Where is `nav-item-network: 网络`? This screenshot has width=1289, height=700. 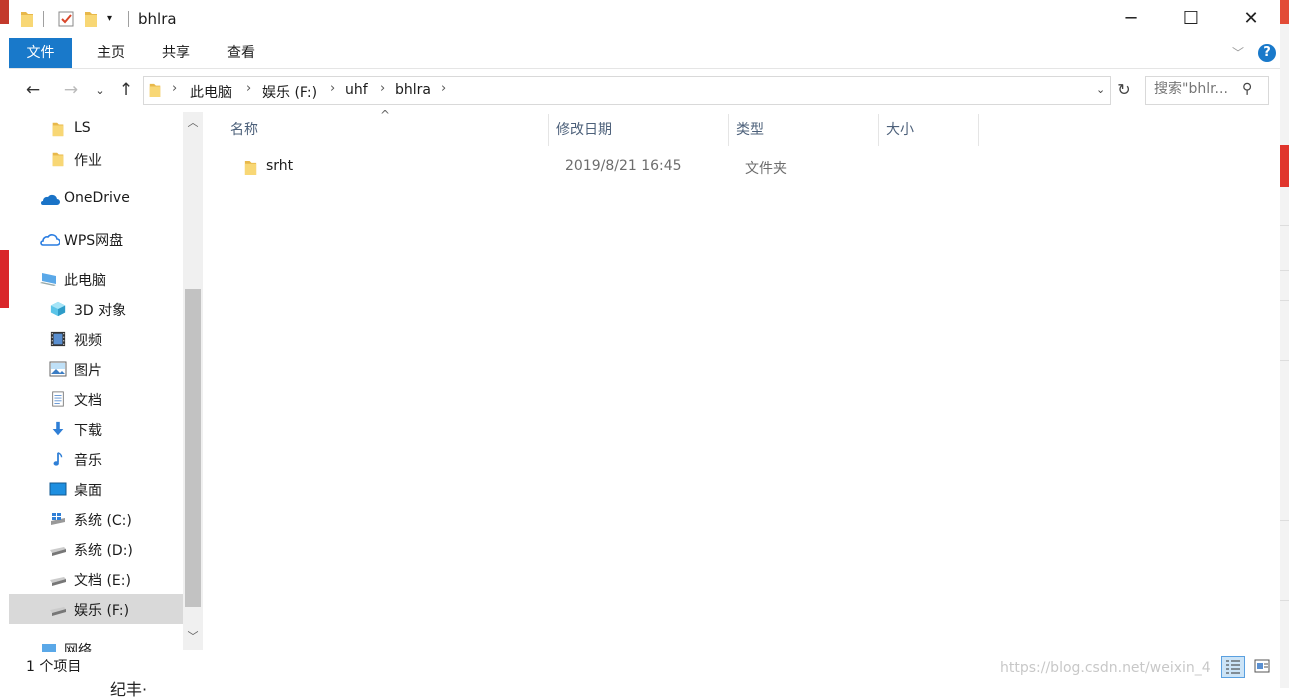
nav-item-network: 网络 is located at coordinates (96, 643).